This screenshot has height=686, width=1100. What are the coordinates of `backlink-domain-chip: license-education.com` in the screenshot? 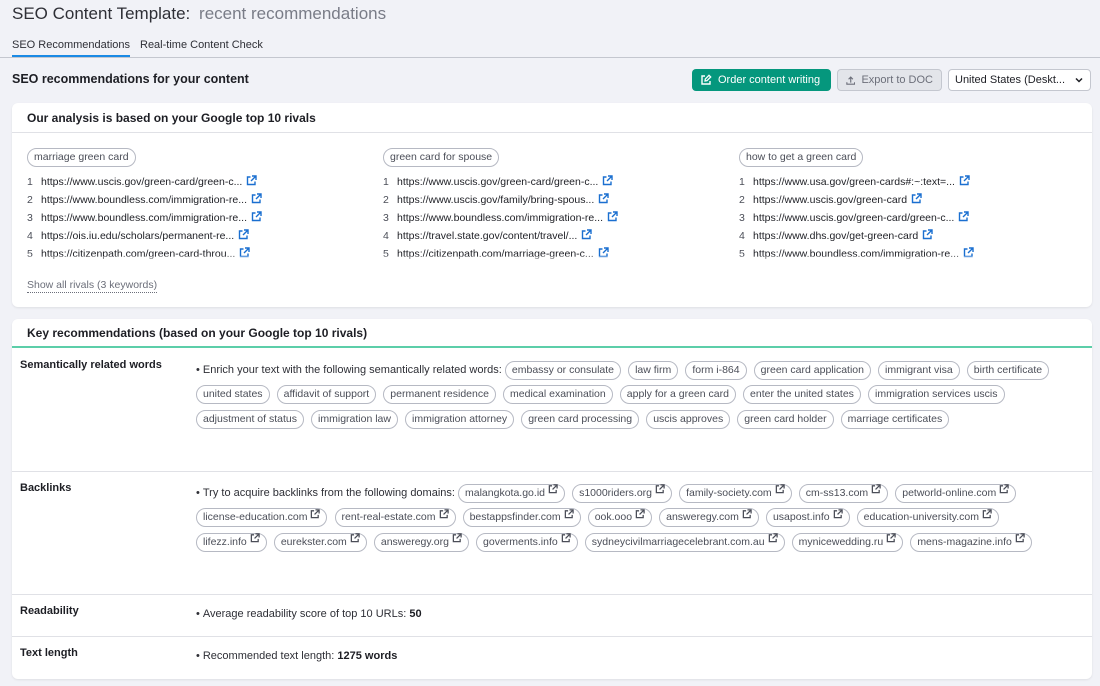 It's located at (262, 518).